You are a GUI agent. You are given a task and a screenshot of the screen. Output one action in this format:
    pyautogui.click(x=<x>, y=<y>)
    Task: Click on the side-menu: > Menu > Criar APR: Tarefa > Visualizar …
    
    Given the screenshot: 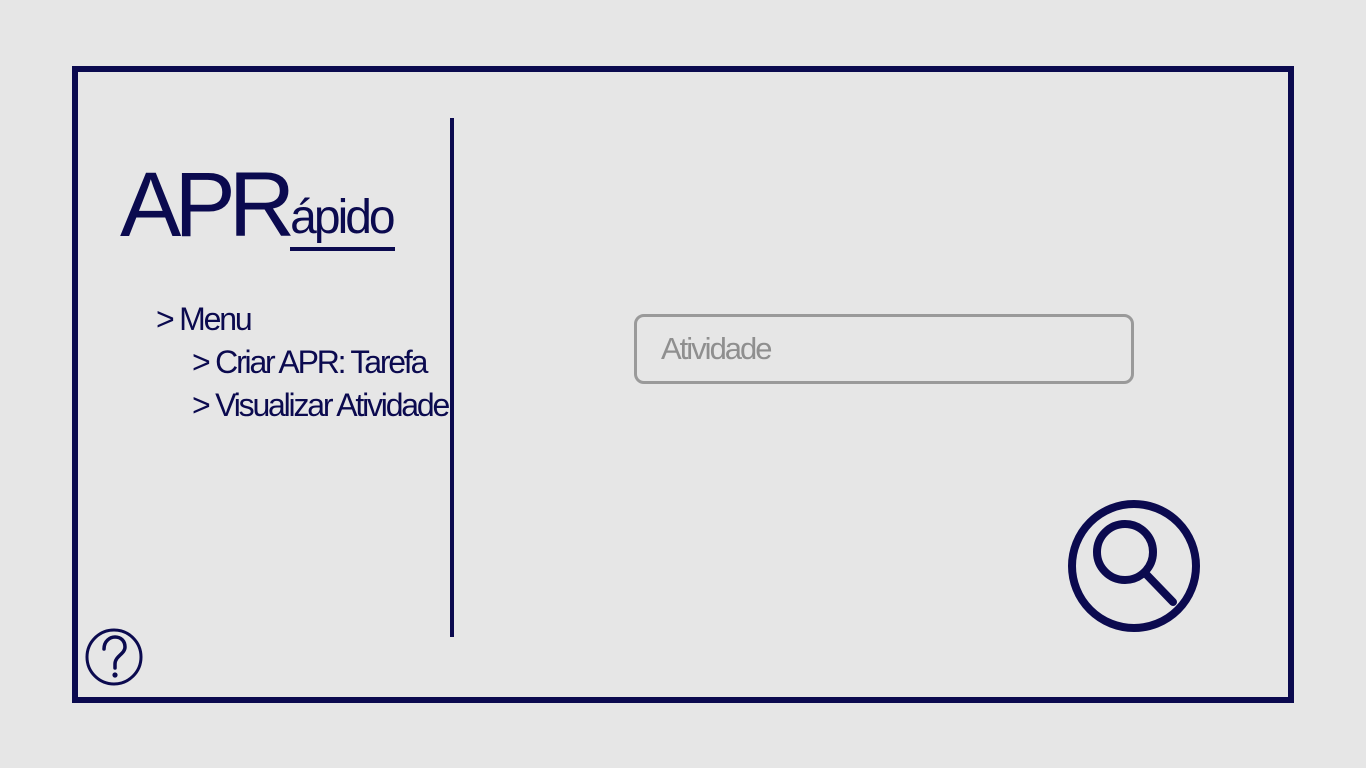 What is the action you would take?
    pyautogui.click(x=303, y=362)
    